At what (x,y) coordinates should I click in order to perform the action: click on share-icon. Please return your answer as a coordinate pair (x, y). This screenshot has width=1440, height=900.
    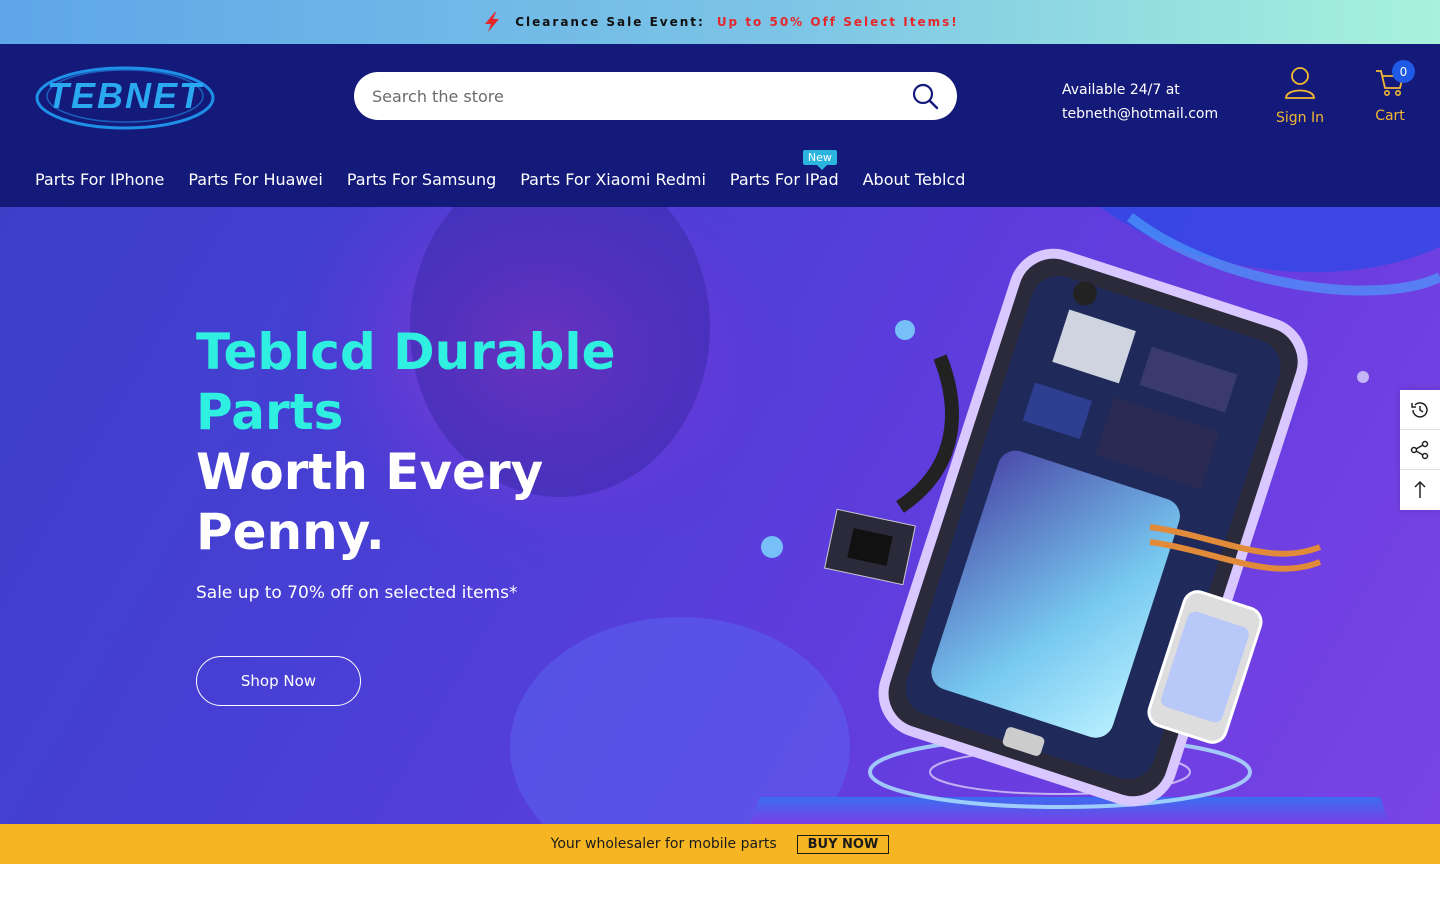
    Looking at the image, I should click on (1420, 450).